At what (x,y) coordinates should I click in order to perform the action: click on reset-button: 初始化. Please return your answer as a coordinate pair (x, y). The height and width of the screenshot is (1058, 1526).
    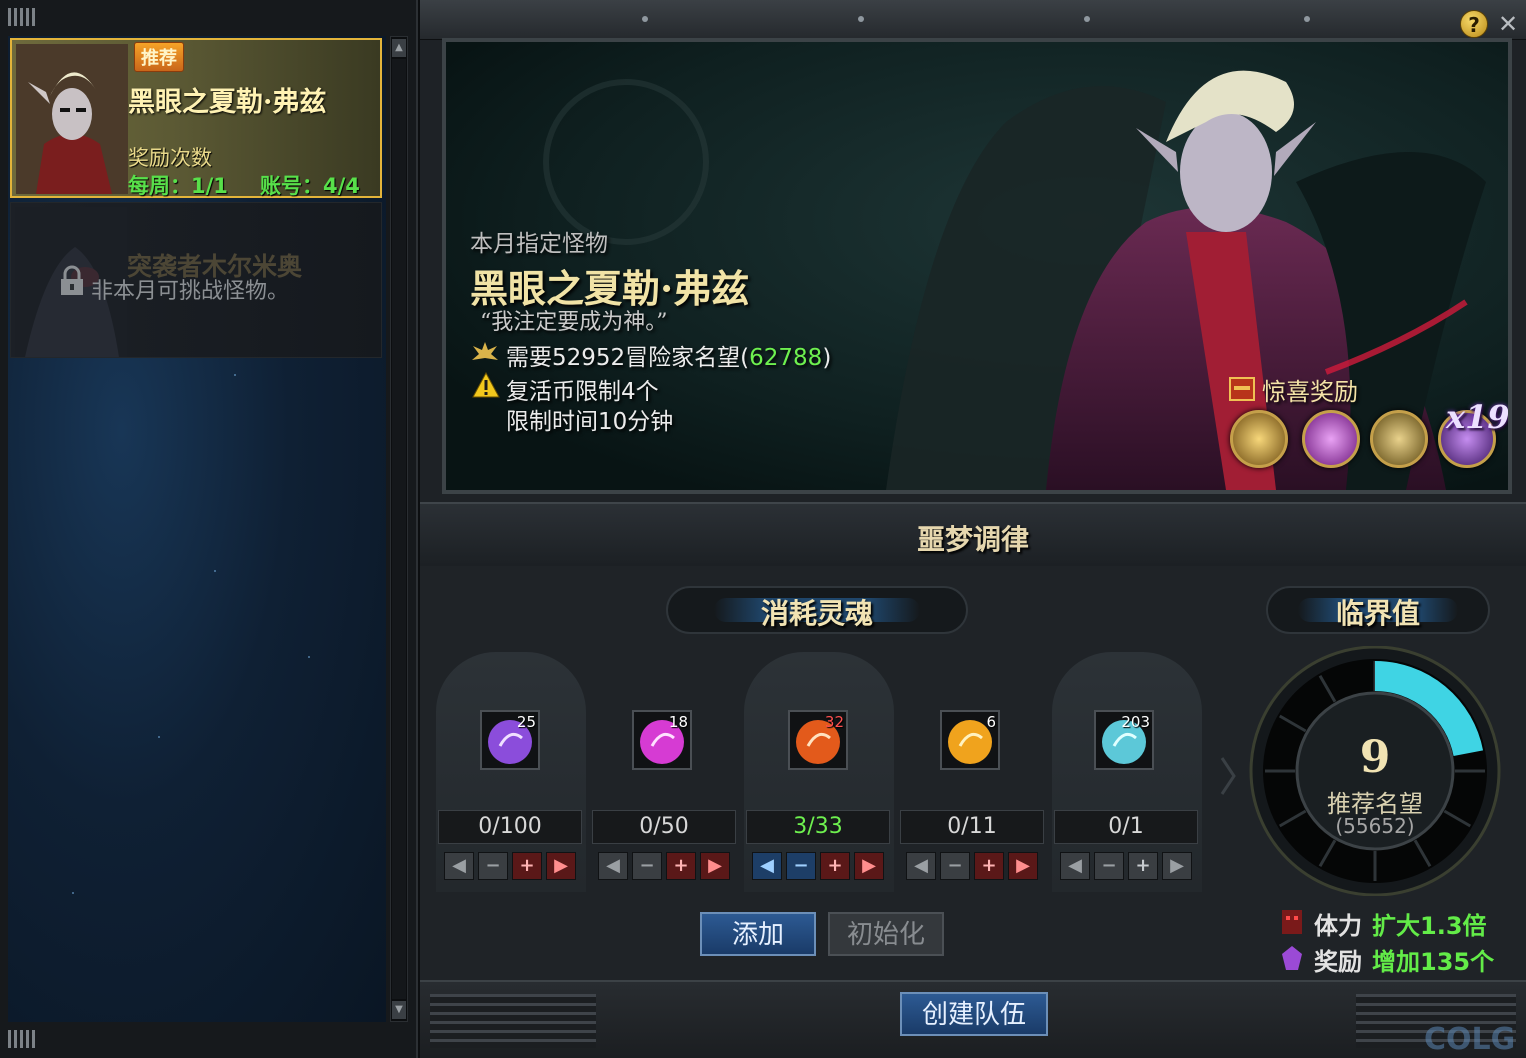
    Looking at the image, I should click on (886, 934).